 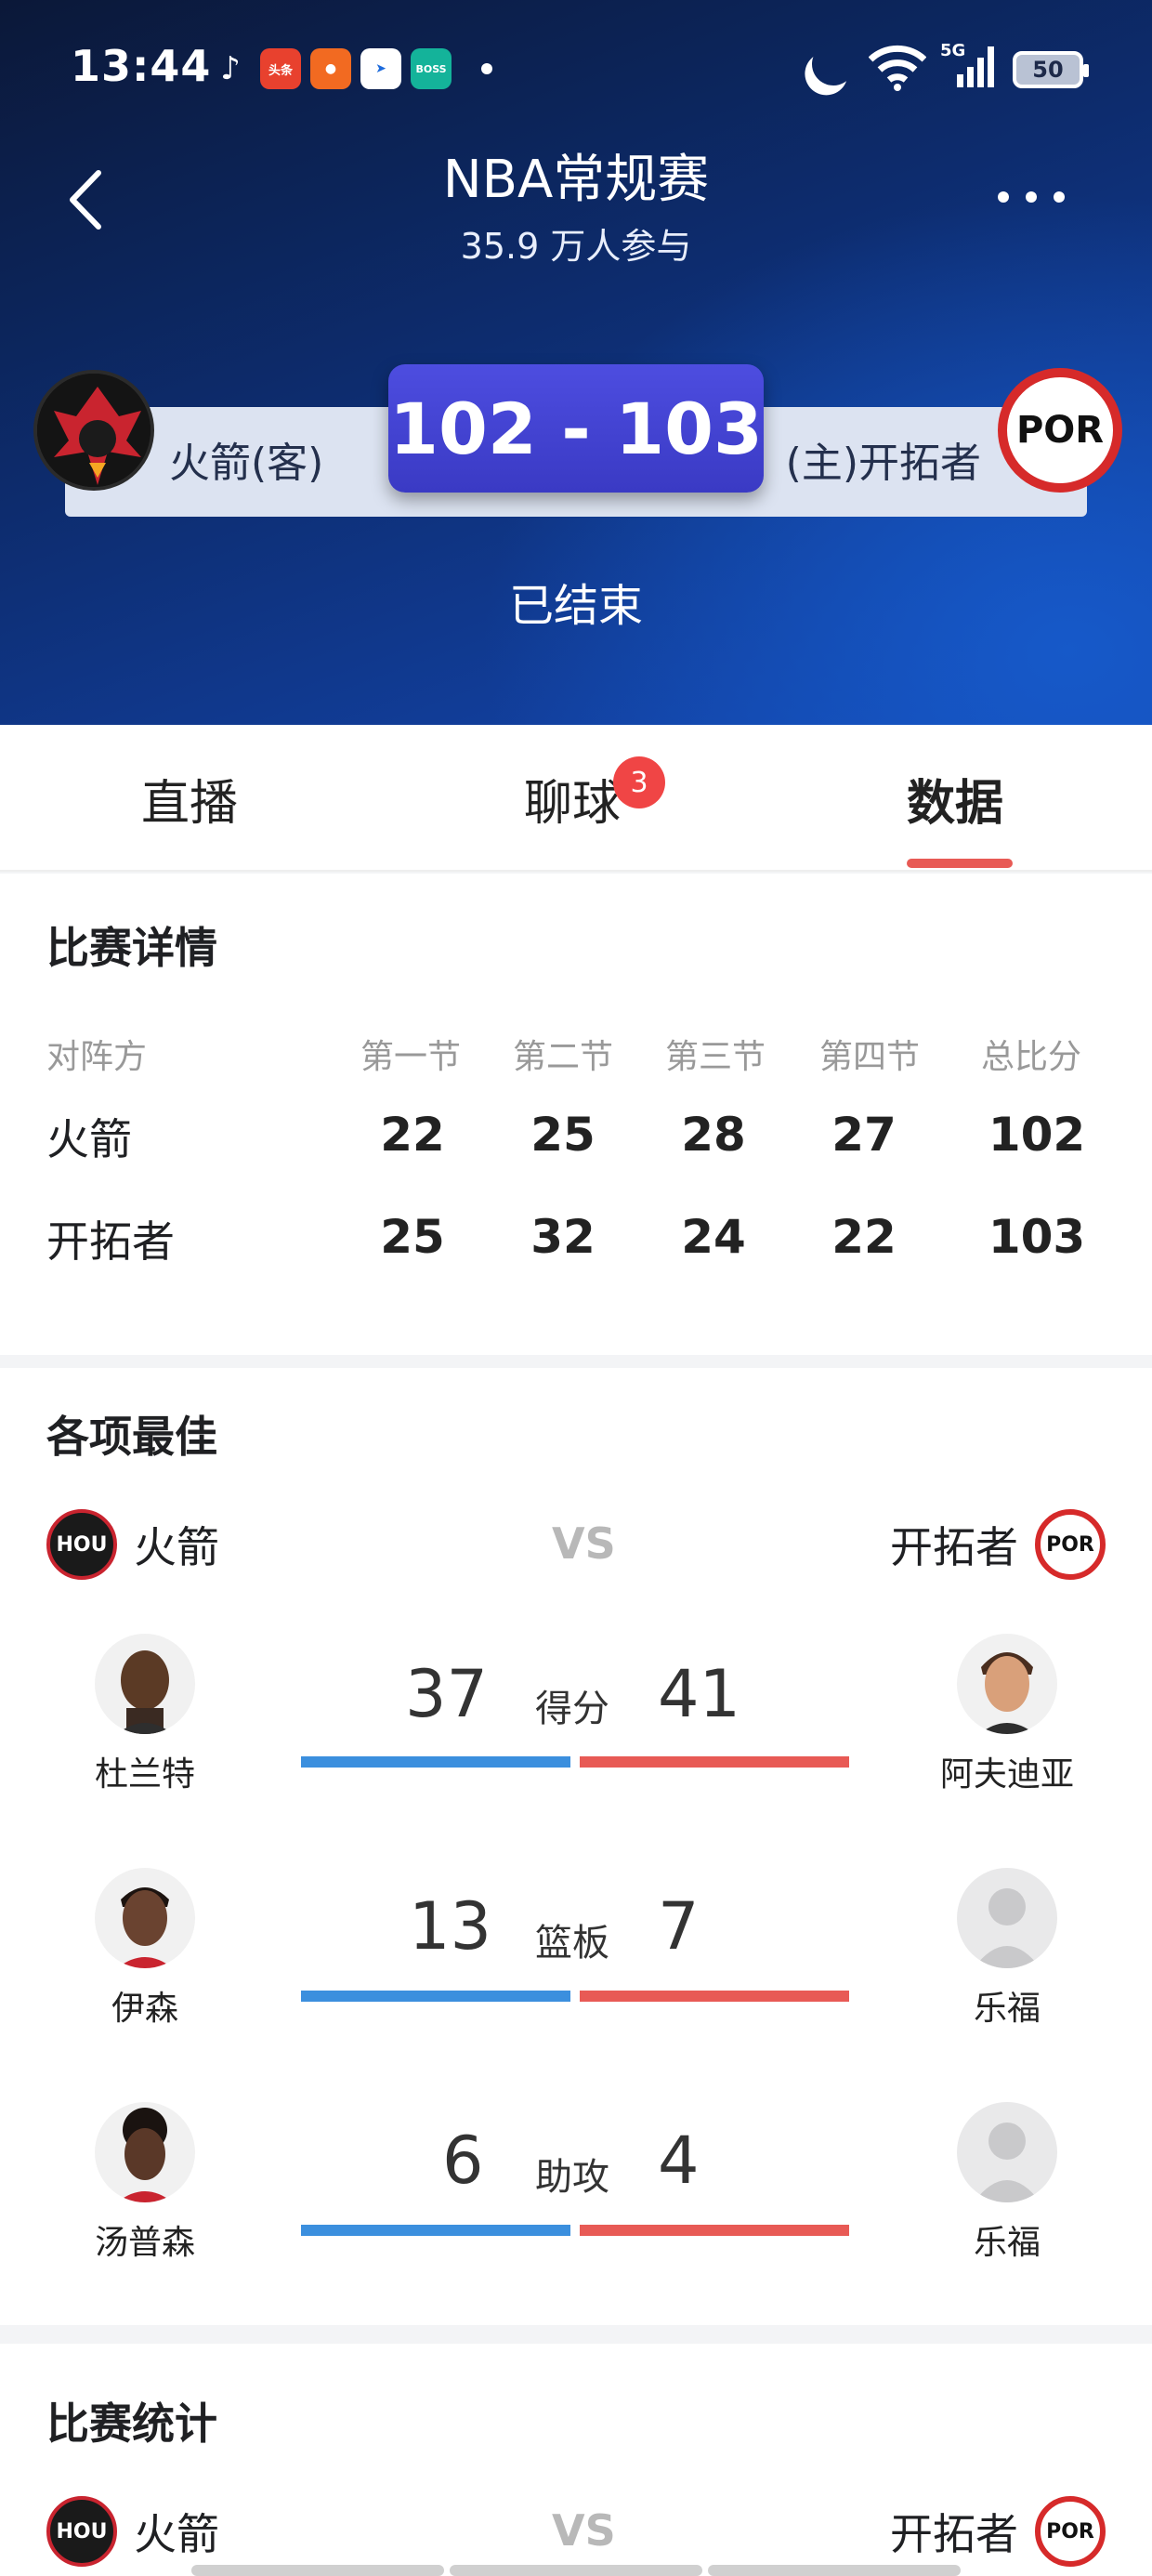 What do you see at coordinates (1007, 1684) in the screenshot?
I see `player-avatar-avdija` at bounding box center [1007, 1684].